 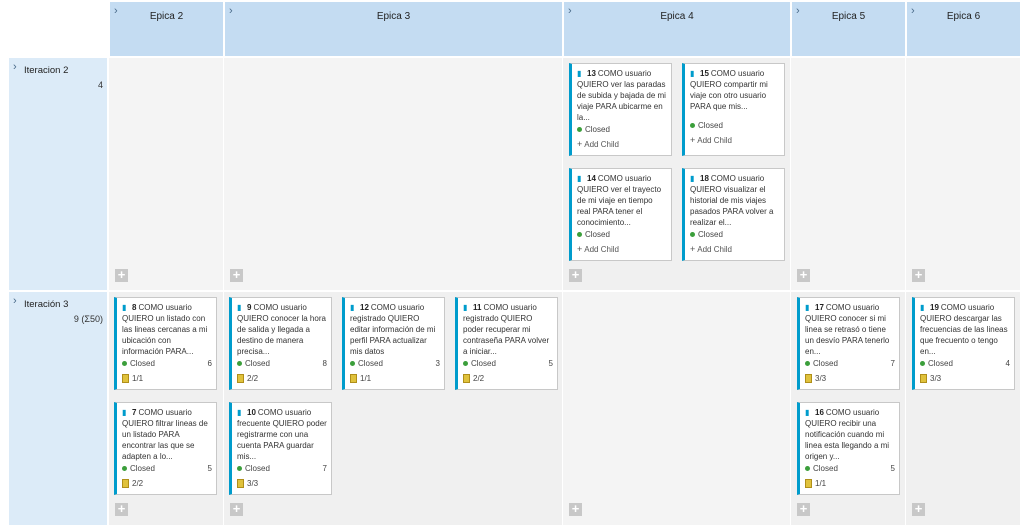 I want to click on iteration-header-3: › Iteración 3 9 (Σ50), so click(x=58, y=408).